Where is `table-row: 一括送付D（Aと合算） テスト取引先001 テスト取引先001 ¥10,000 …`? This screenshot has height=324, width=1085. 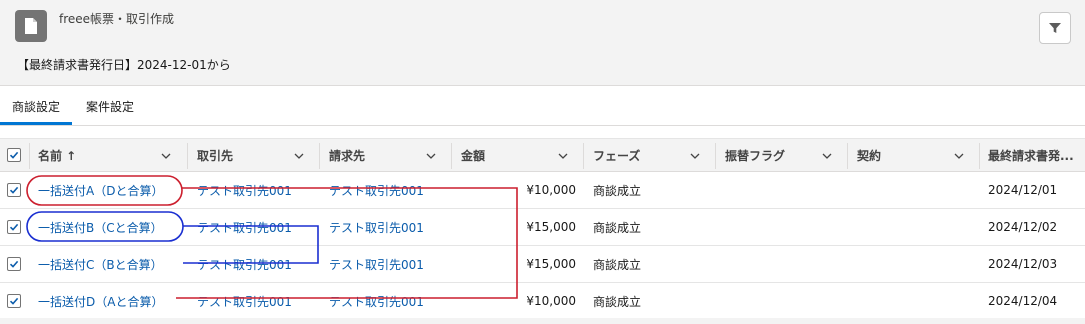
table-row: 一括送付D（Aと合算） テスト取引先001 テスト取引先001 ¥10,000 … is located at coordinates (542, 301).